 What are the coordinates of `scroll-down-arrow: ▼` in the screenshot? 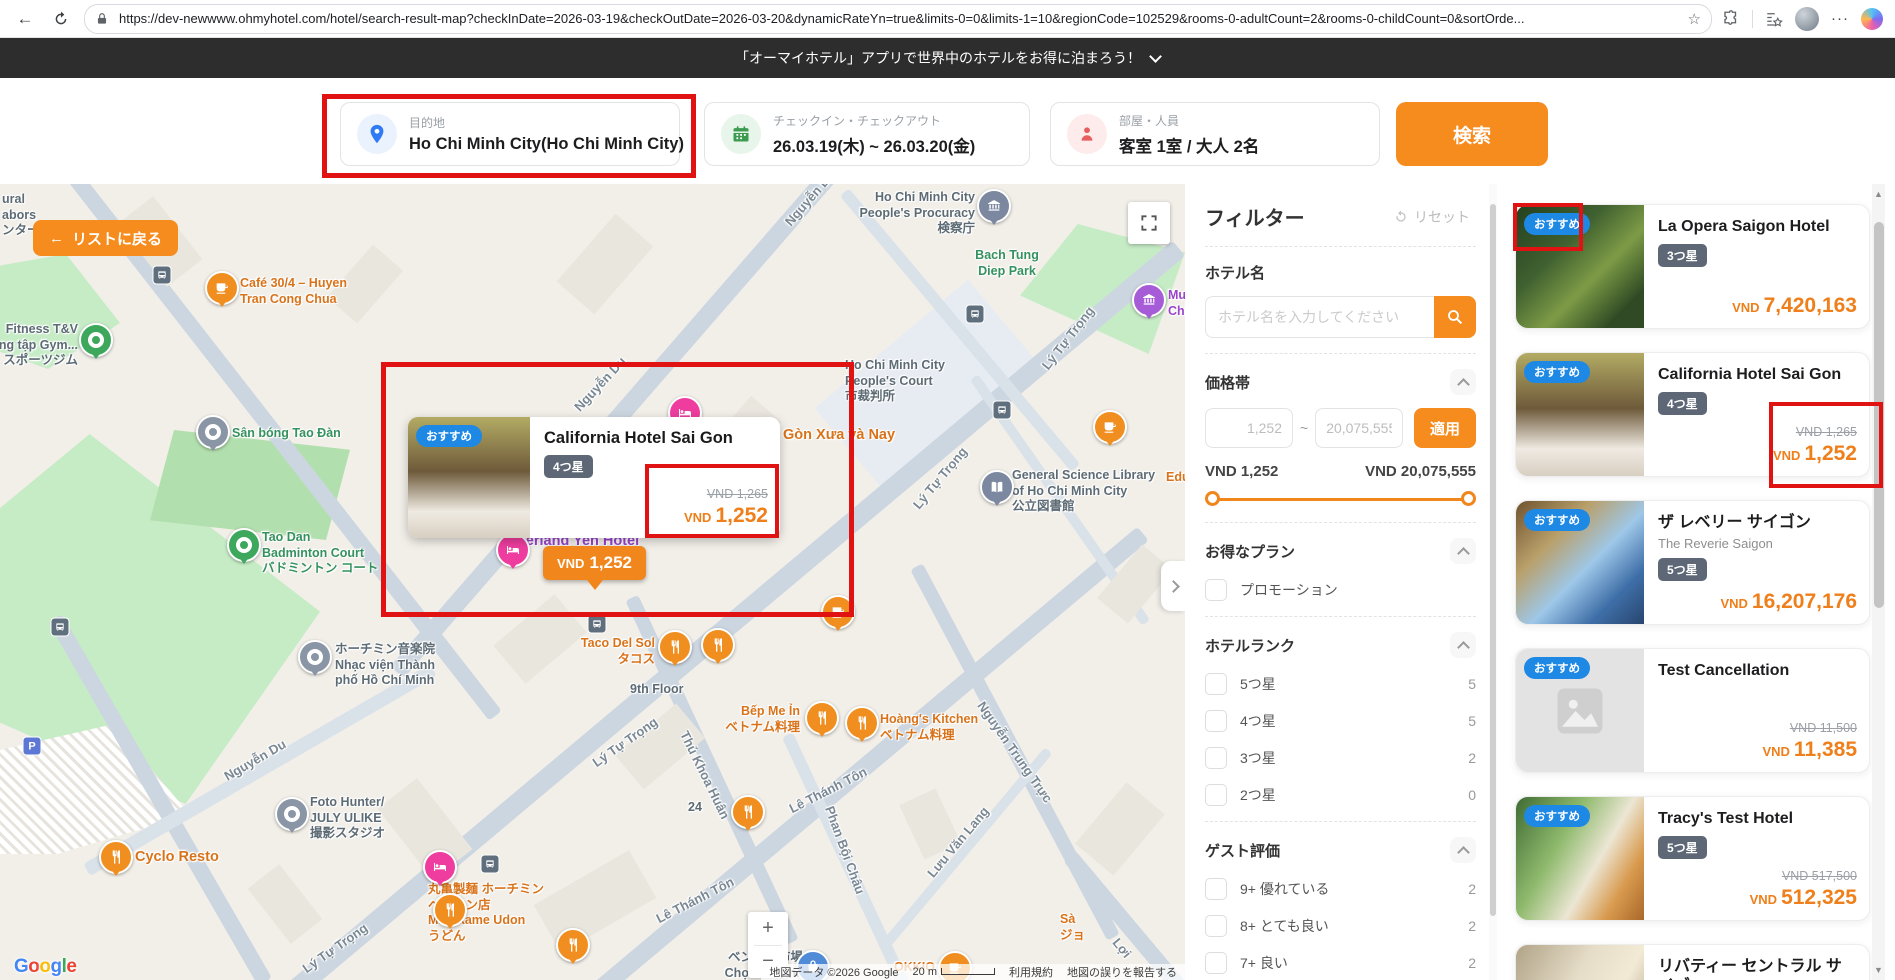 It's located at (1878, 970).